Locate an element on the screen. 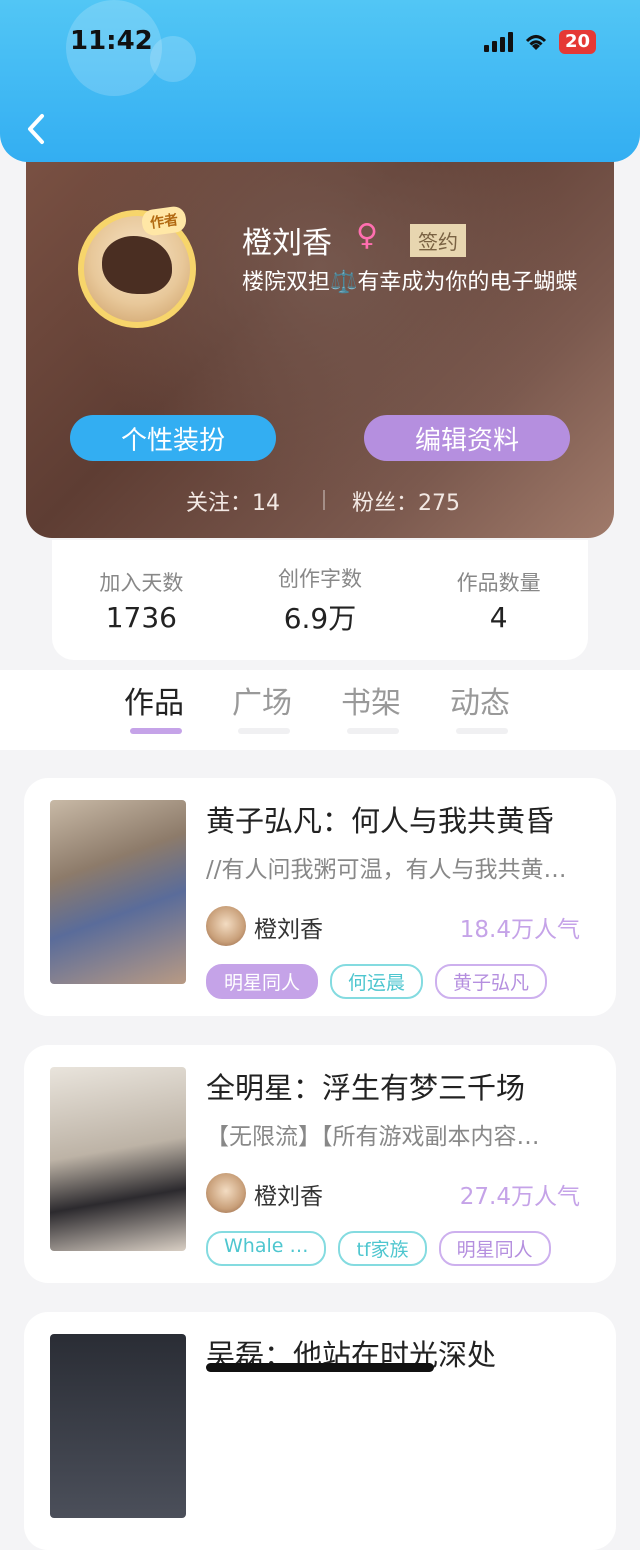 The width and height of the screenshot is (640, 1550). tag: 黄子弘凡 is located at coordinates (491, 981).